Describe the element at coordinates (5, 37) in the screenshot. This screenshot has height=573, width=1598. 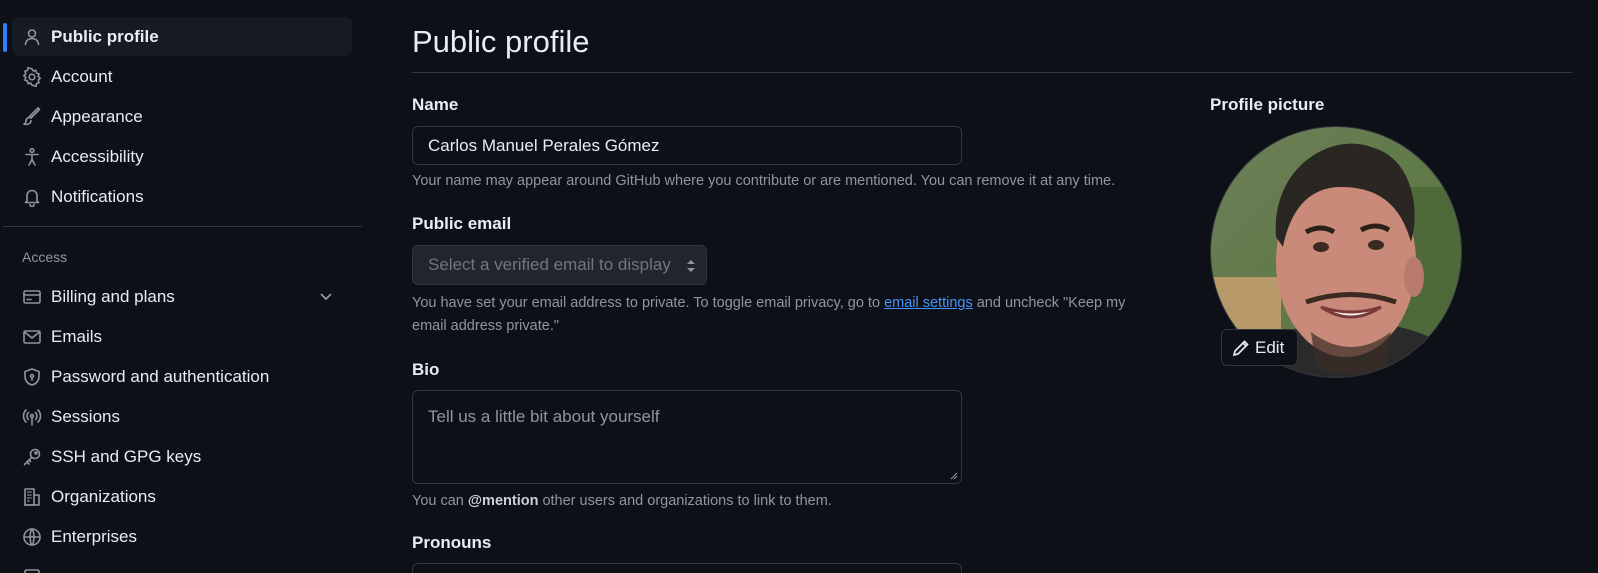
I see `active-indicator` at that location.